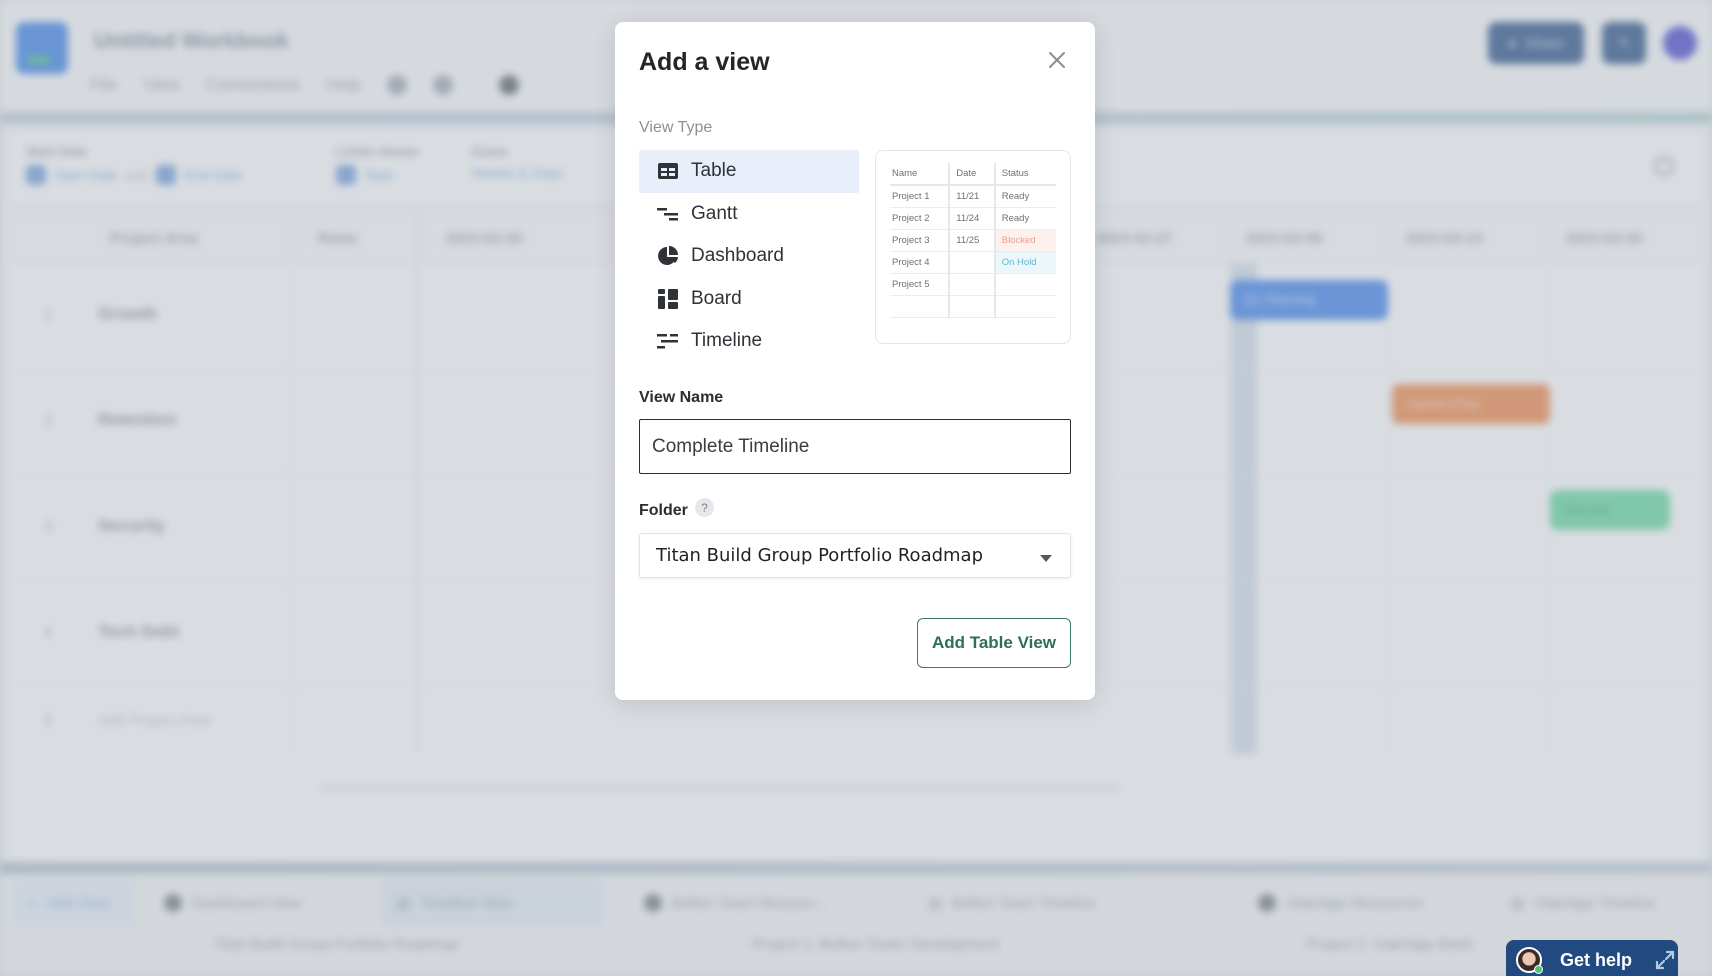  I want to click on folder-select: Titan Build Group Portfolio Roadmap, so click(855, 555).